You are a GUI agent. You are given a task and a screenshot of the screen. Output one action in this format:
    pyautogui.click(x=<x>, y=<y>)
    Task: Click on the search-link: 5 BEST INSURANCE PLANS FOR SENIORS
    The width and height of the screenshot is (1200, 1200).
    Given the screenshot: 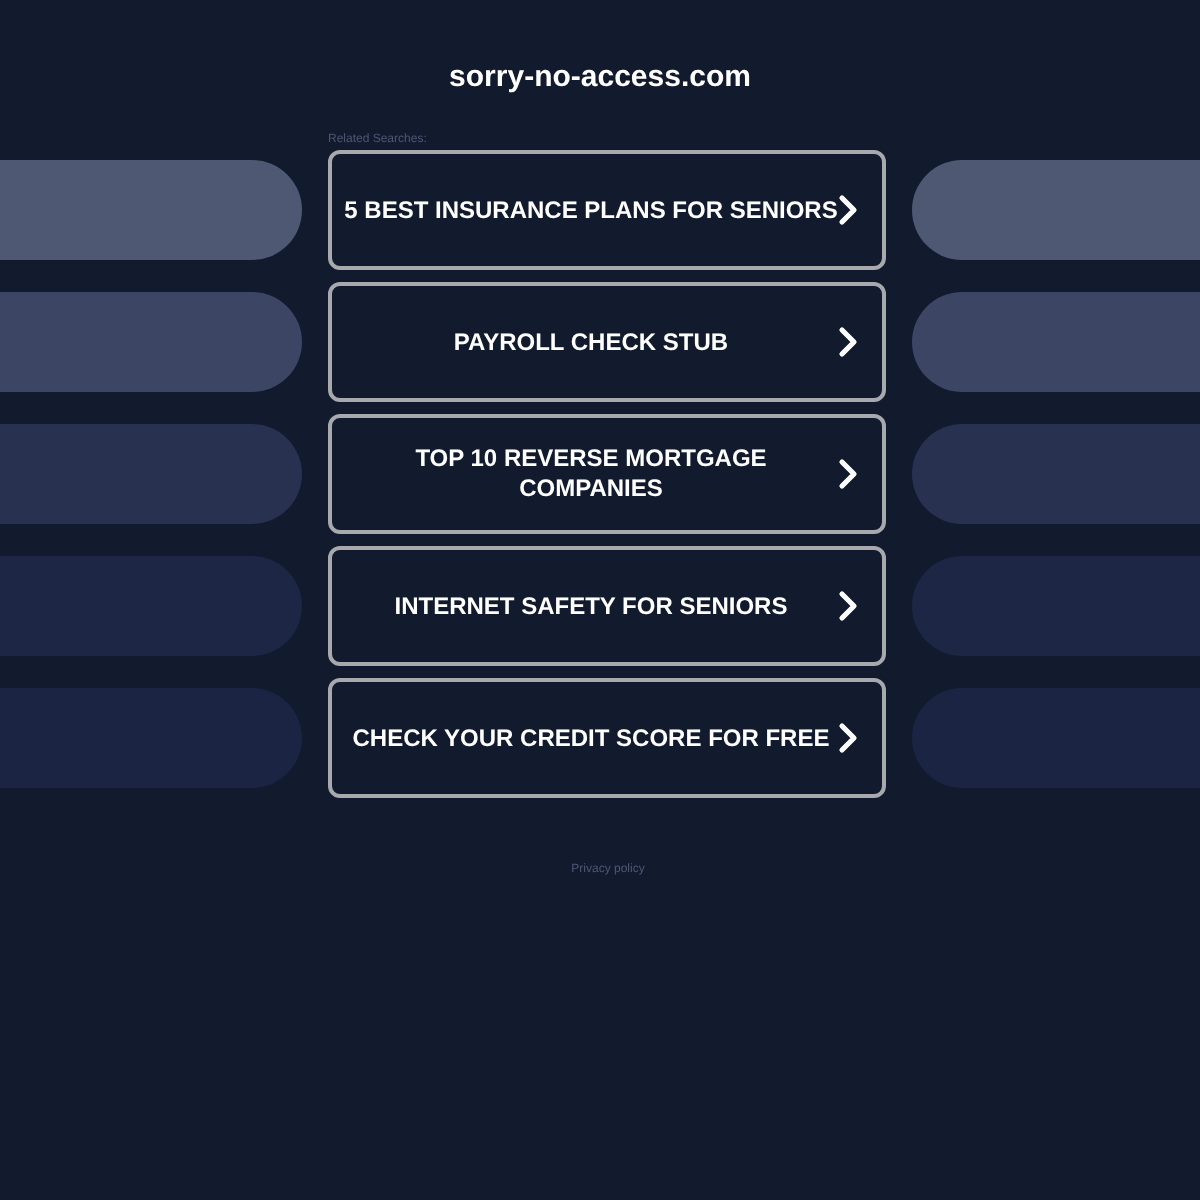 What is the action you would take?
    pyautogui.click(x=607, y=210)
    